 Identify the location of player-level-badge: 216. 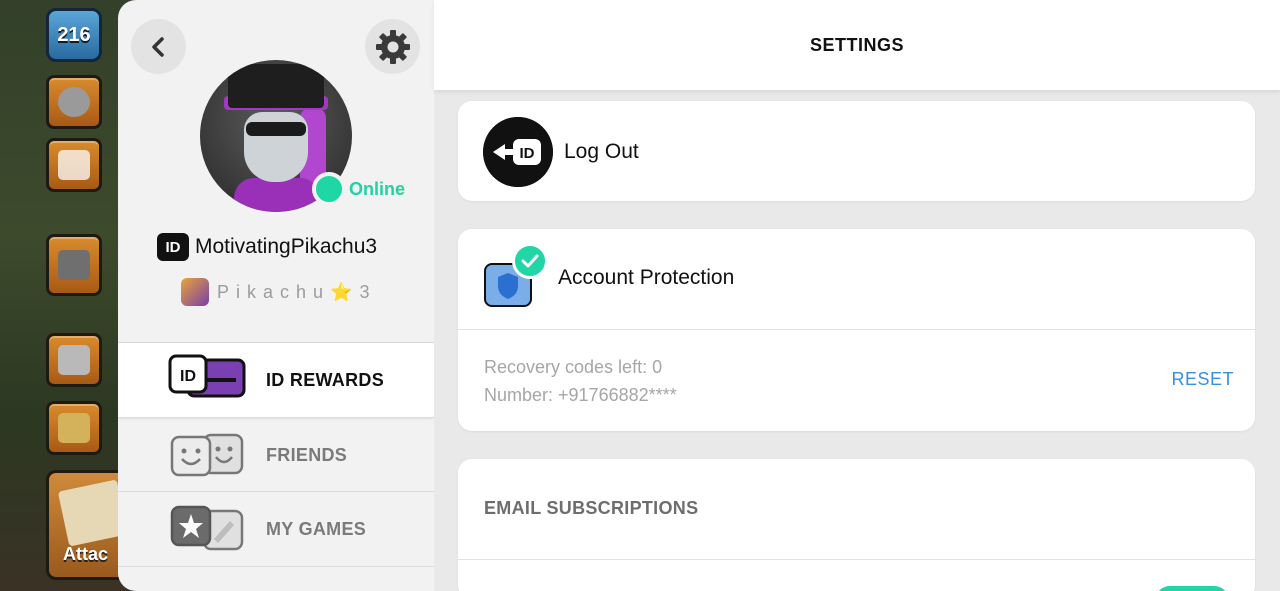
(74, 35).